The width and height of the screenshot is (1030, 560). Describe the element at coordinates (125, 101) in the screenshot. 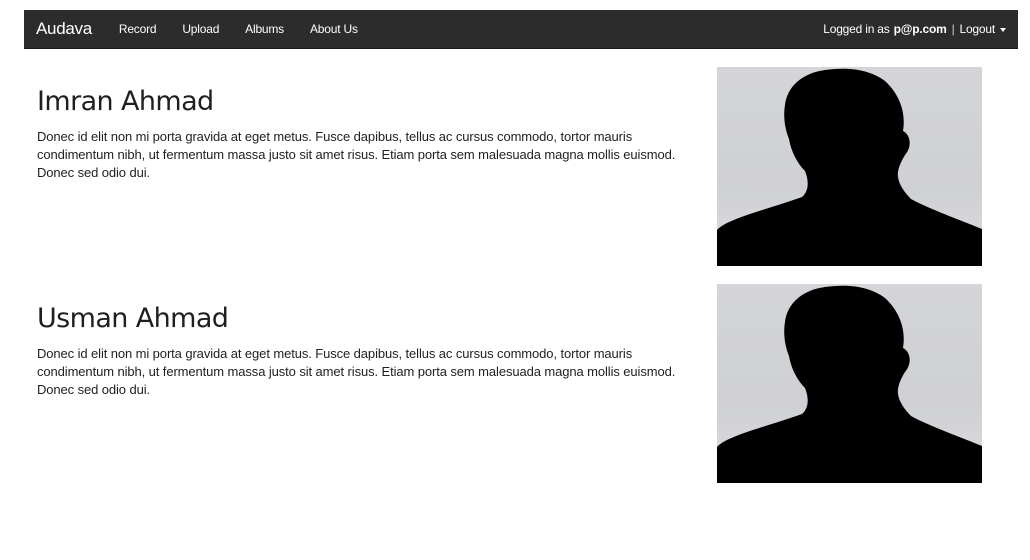

I see `profile-name: Imran Ahmad` at that location.